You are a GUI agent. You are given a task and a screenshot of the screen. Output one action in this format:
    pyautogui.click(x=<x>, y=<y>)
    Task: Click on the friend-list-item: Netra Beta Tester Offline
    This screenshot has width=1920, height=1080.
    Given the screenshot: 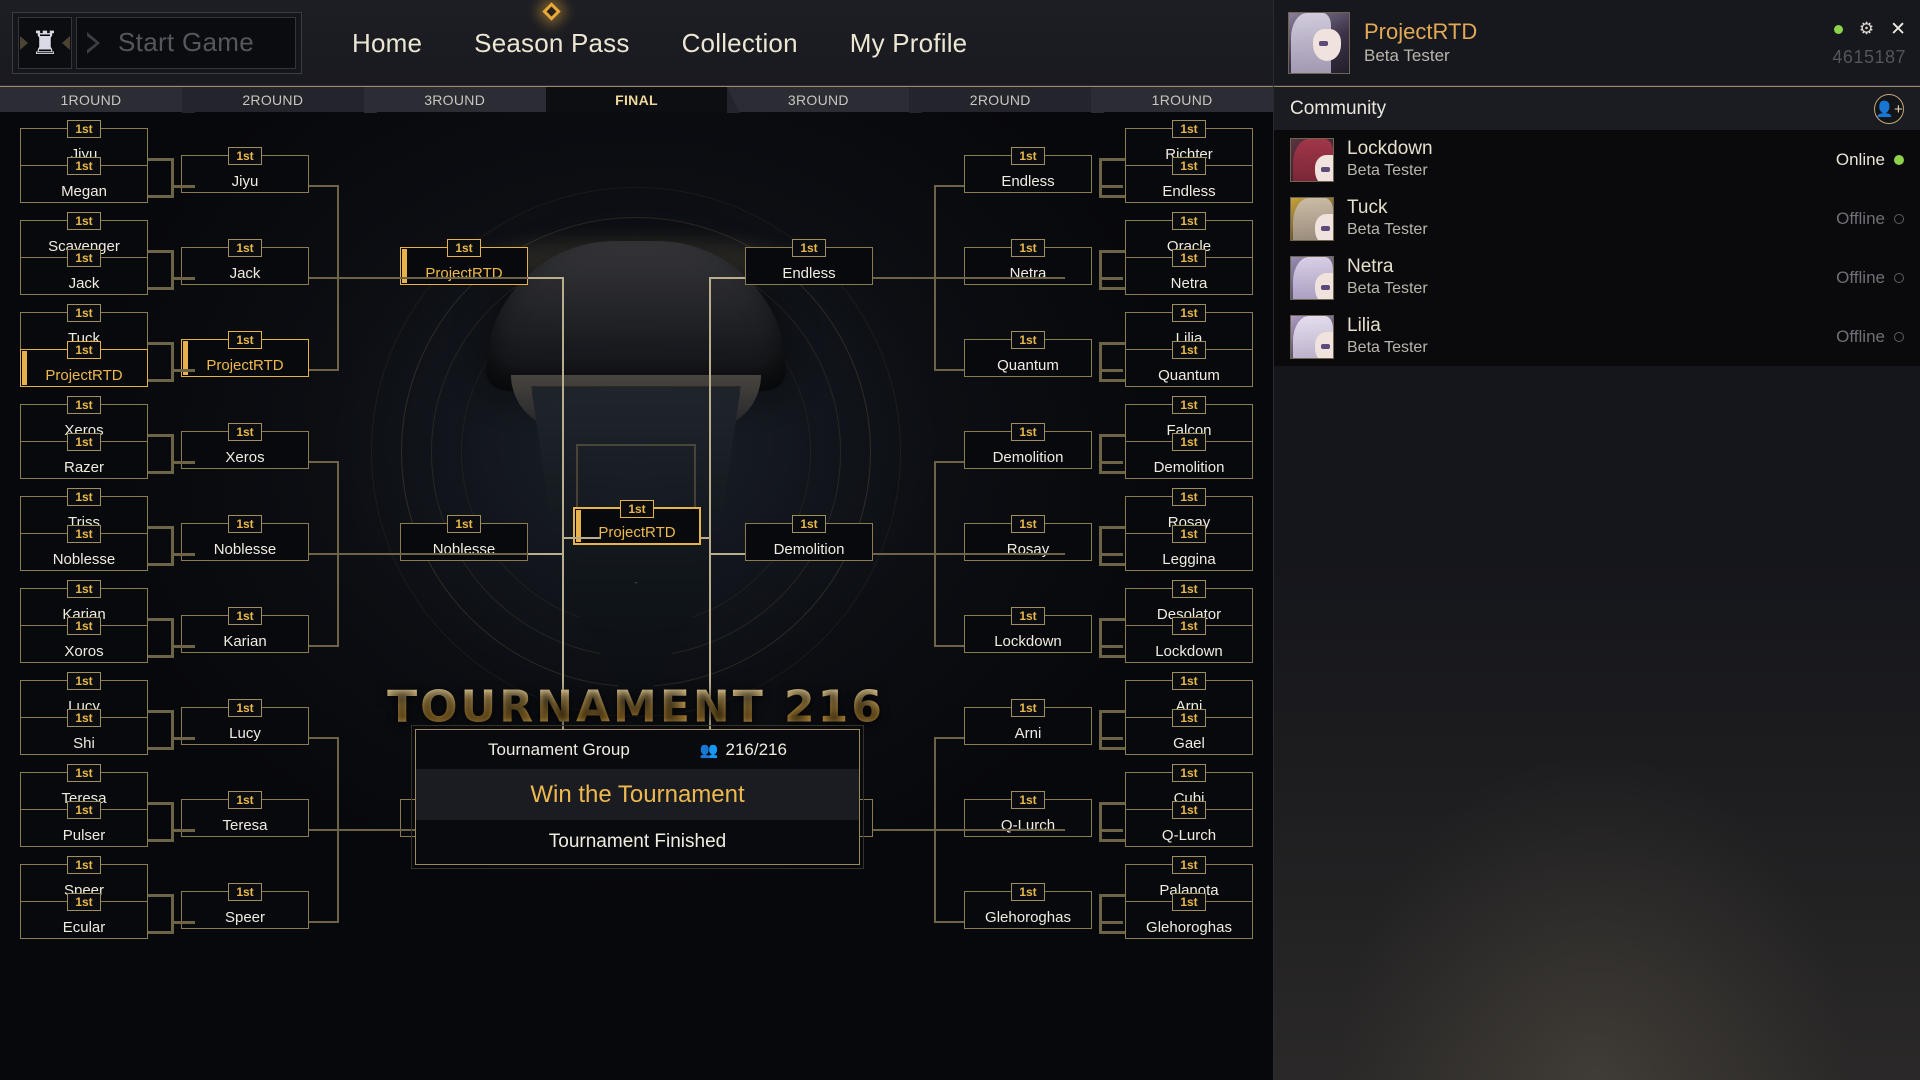 What is the action you would take?
    pyautogui.click(x=1597, y=277)
    